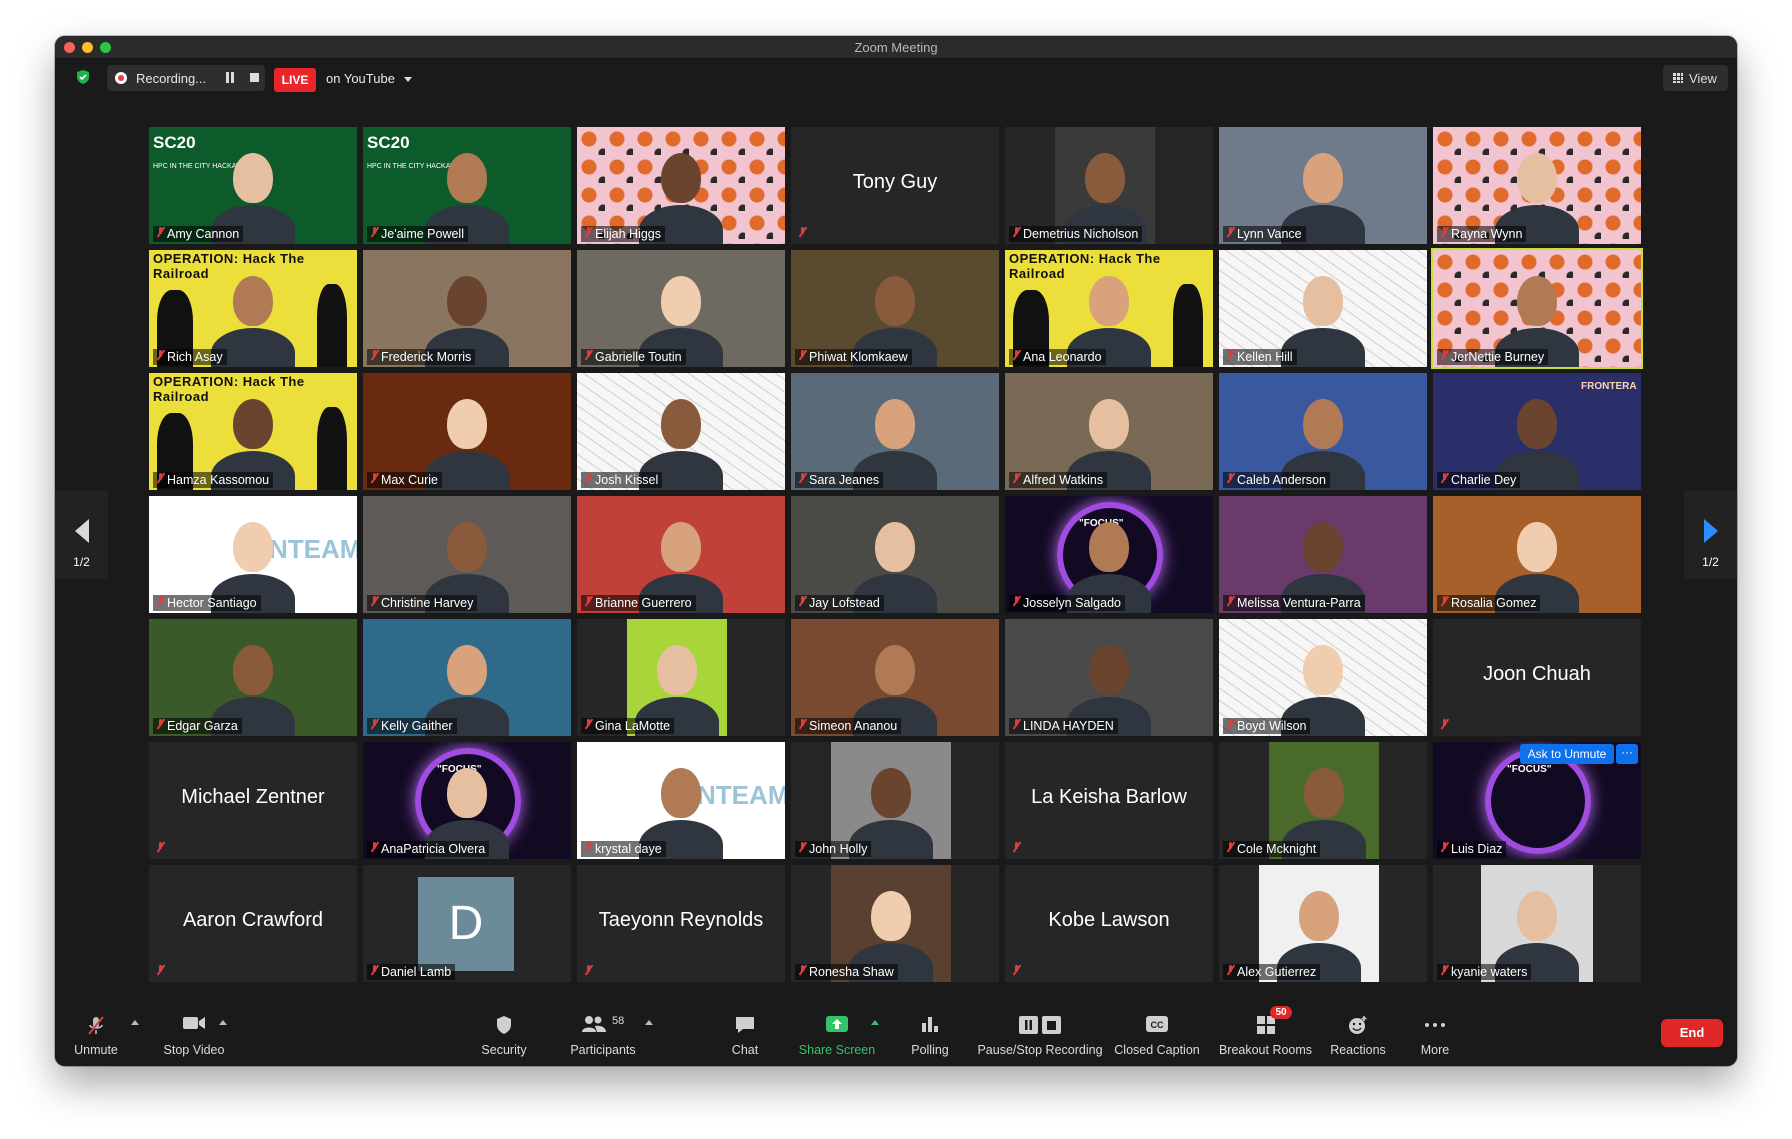 Image resolution: width=1792 pixels, height=1139 pixels. Describe the element at coordinates (1157, 1034) in the screenshot. I see `closed-caption-button: CC Closed Caption` at that location.